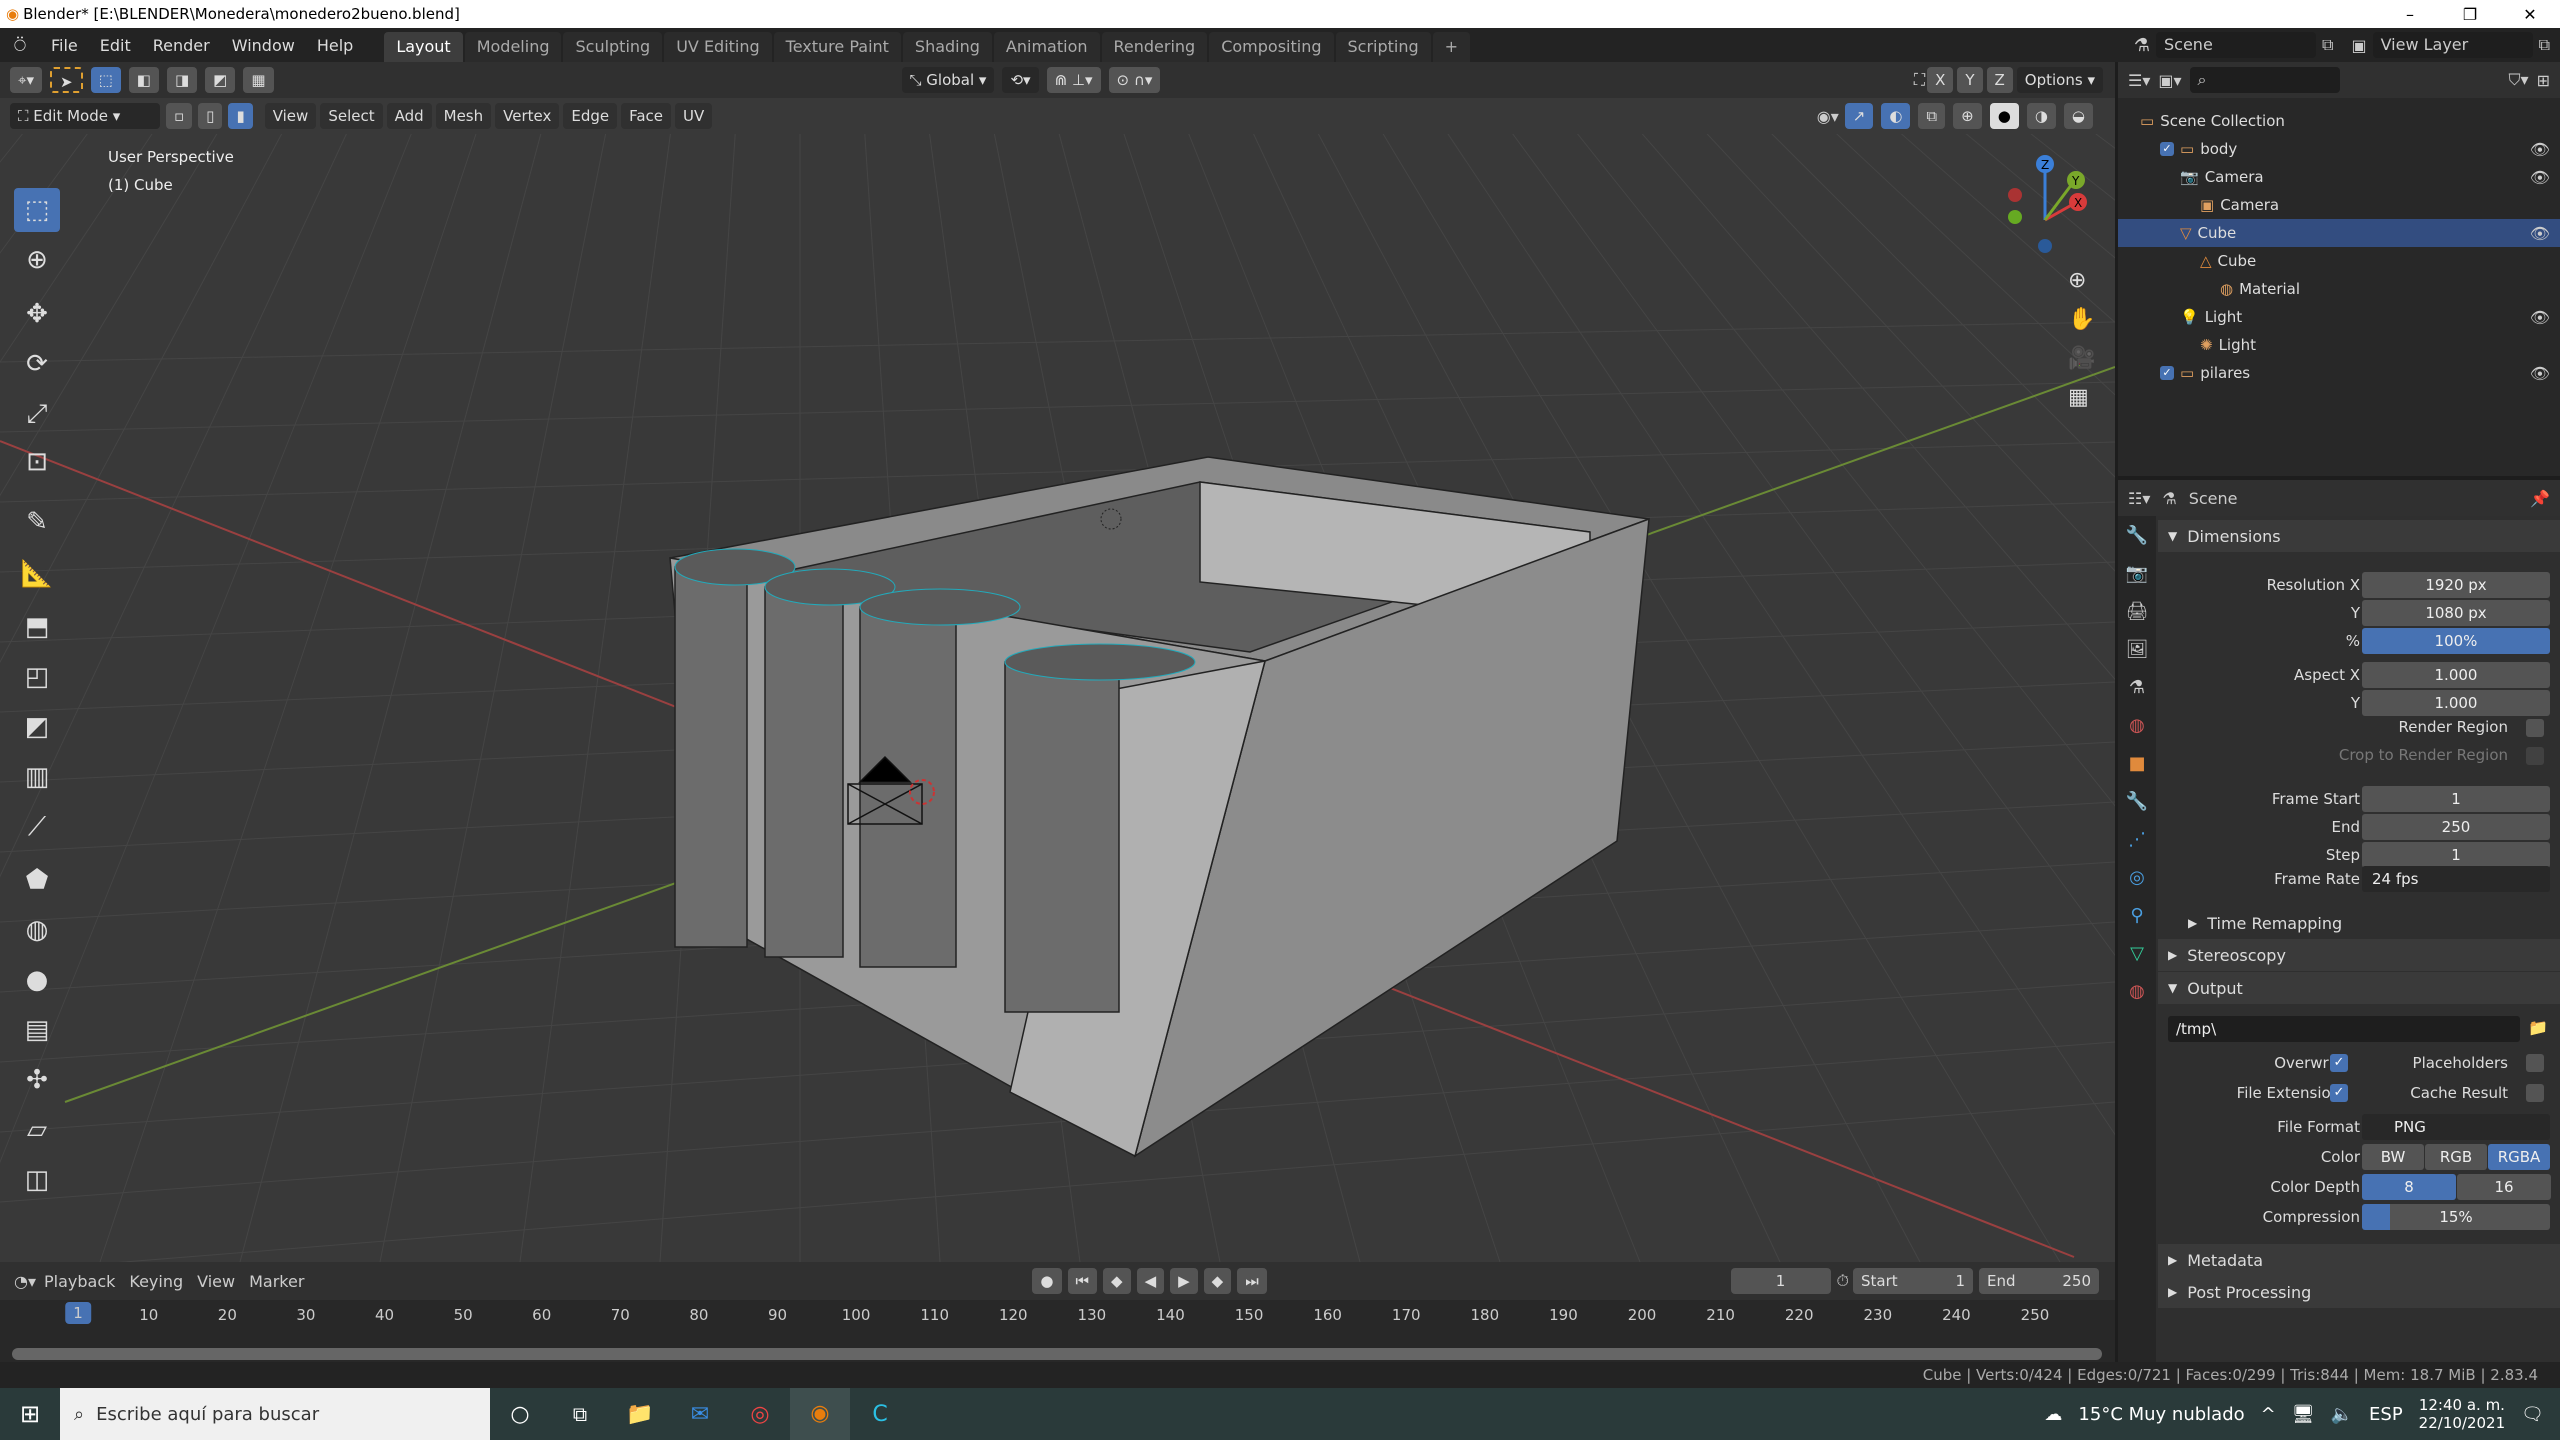  What do you see at coordinates (2137, 763) in the screenshot?
I see `object-icon: ■` at bounding box center [2137, 763].